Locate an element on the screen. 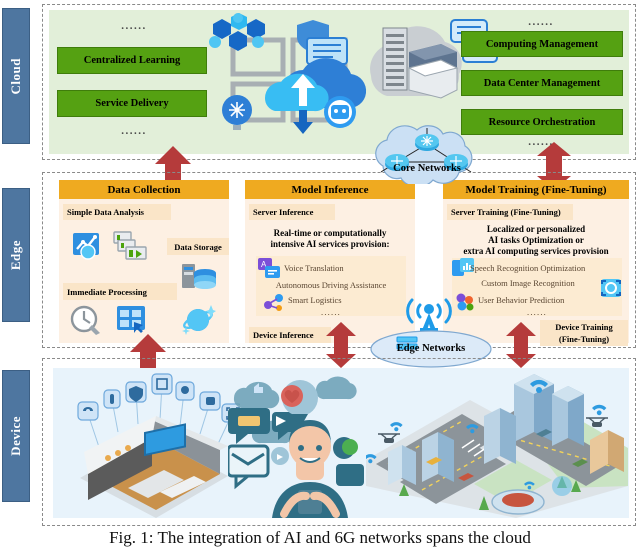 This screenshot has width=640, height=560. layer-tab-device-label: Device is located at coordinates (15, 436).